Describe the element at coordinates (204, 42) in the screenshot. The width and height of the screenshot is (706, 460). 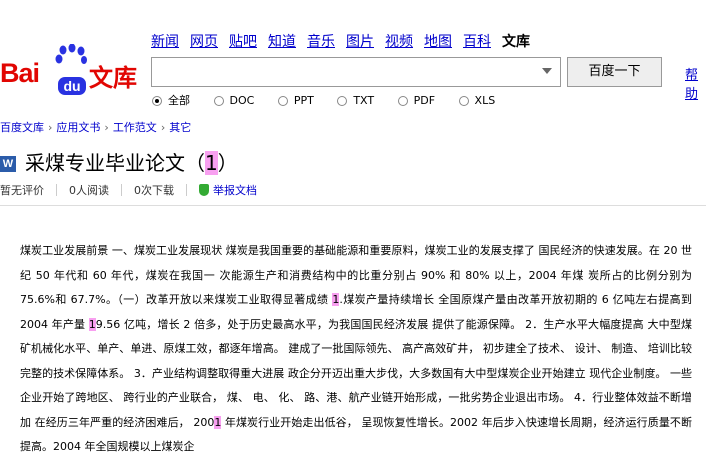
I see `nav-web: 网页` at that location.